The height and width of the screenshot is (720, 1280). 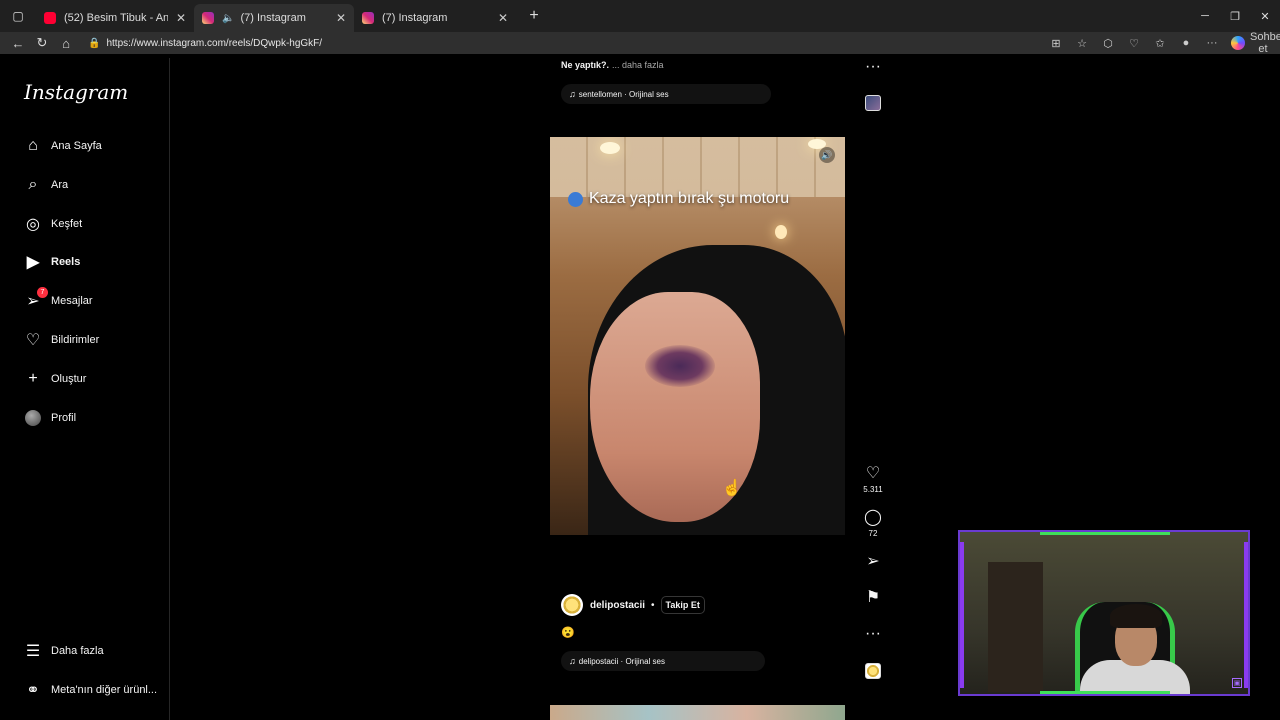 I want to click on profile-icon: ●, so click(x=1186, y=43).